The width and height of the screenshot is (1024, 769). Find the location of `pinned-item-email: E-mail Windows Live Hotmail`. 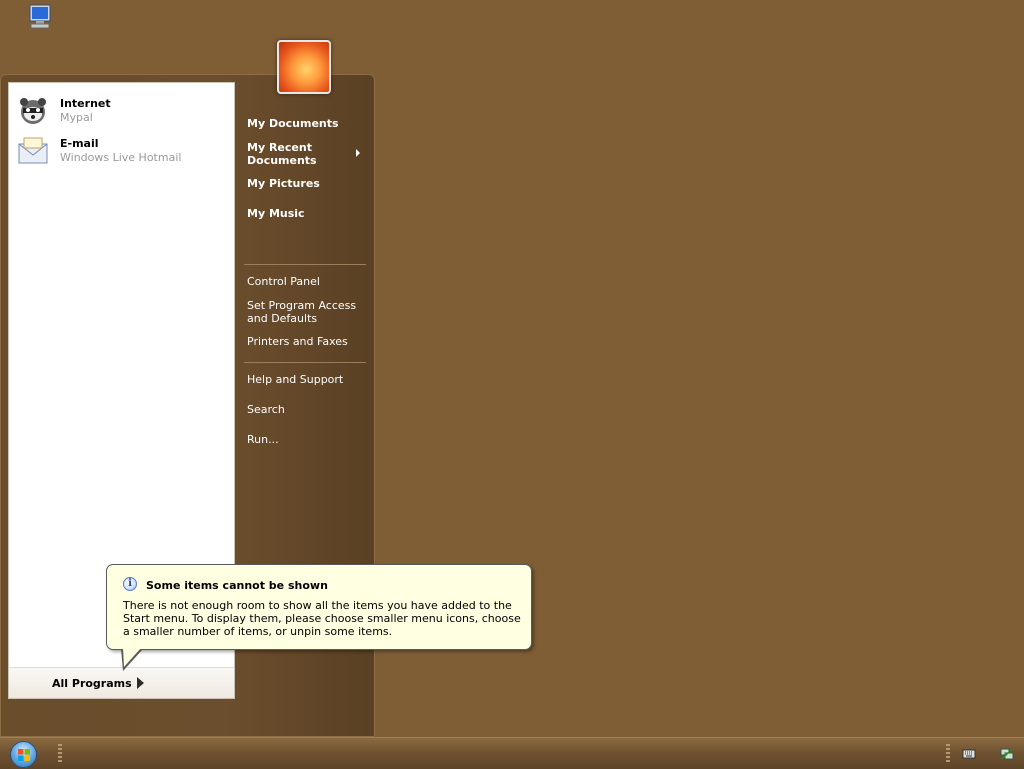

pinned-item-email: E-mail Windows Live Hotmail is located at coordinates (122, 151).